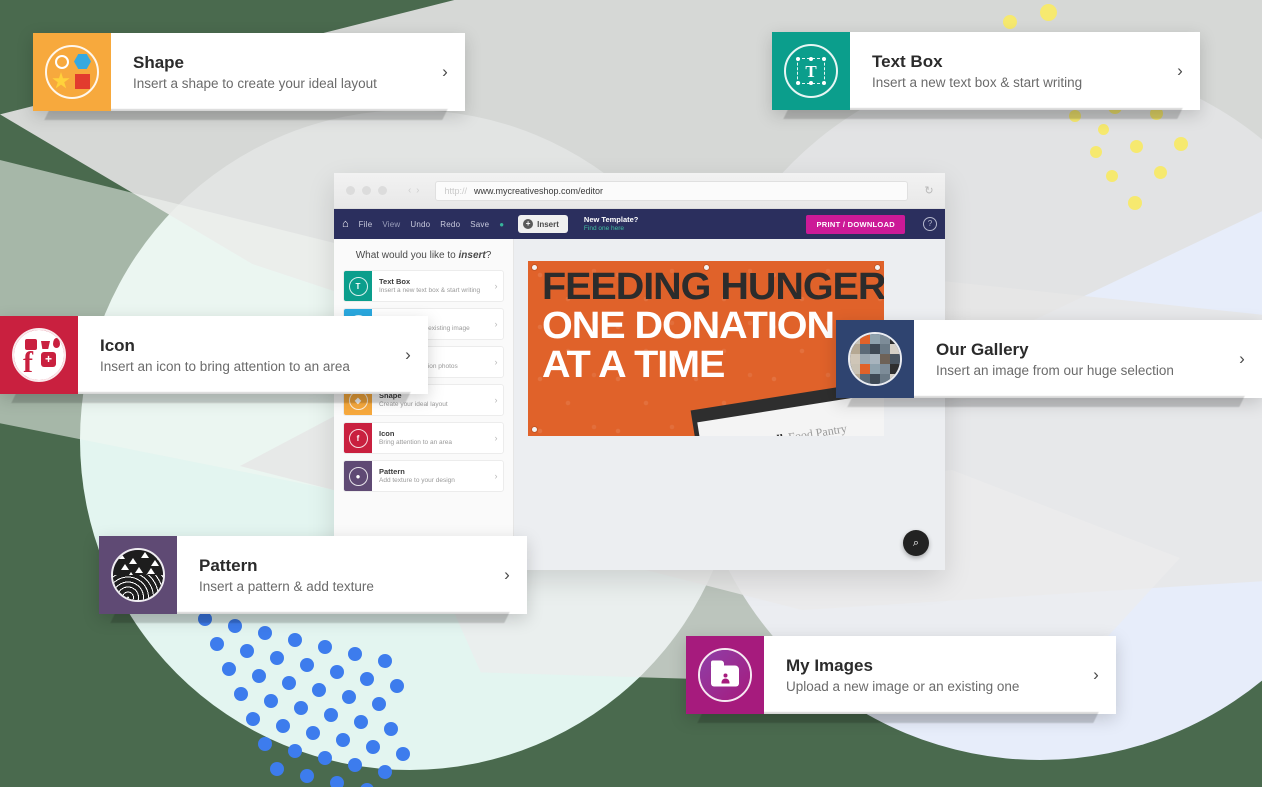  I want to click on menu-save: Save, so click(479, 224).